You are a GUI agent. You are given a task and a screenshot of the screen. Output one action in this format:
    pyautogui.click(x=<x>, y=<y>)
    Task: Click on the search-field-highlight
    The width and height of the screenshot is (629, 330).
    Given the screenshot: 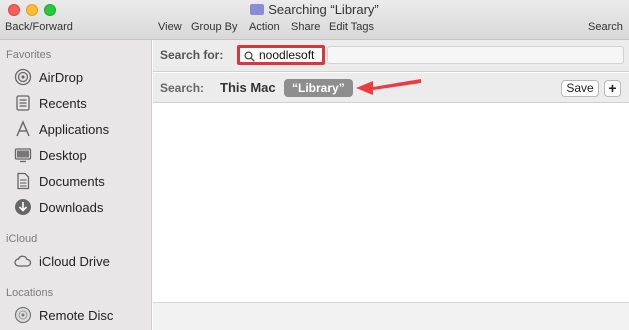 What is the action you would take?
    pyautogui.click(x=283, y=55)
    